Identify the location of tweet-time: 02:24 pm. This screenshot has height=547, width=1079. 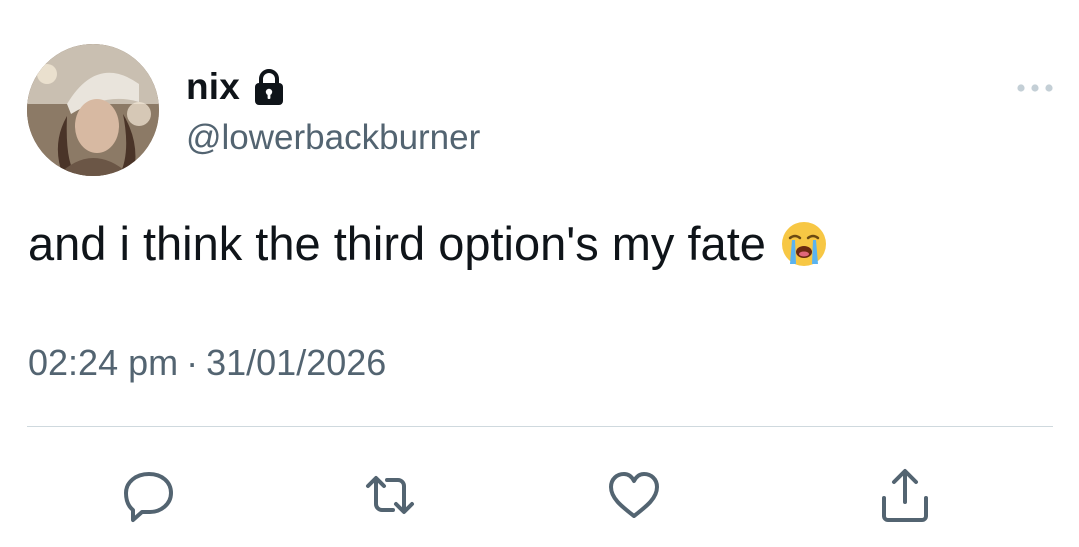
(103, 362).